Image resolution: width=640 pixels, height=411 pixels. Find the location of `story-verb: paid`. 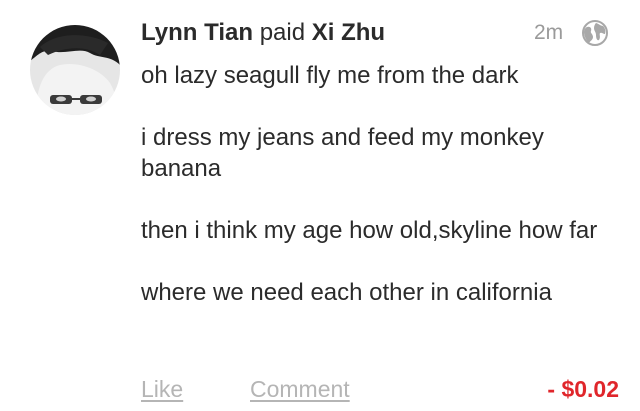

story-verb: paid is located at coordinates (282, 32).